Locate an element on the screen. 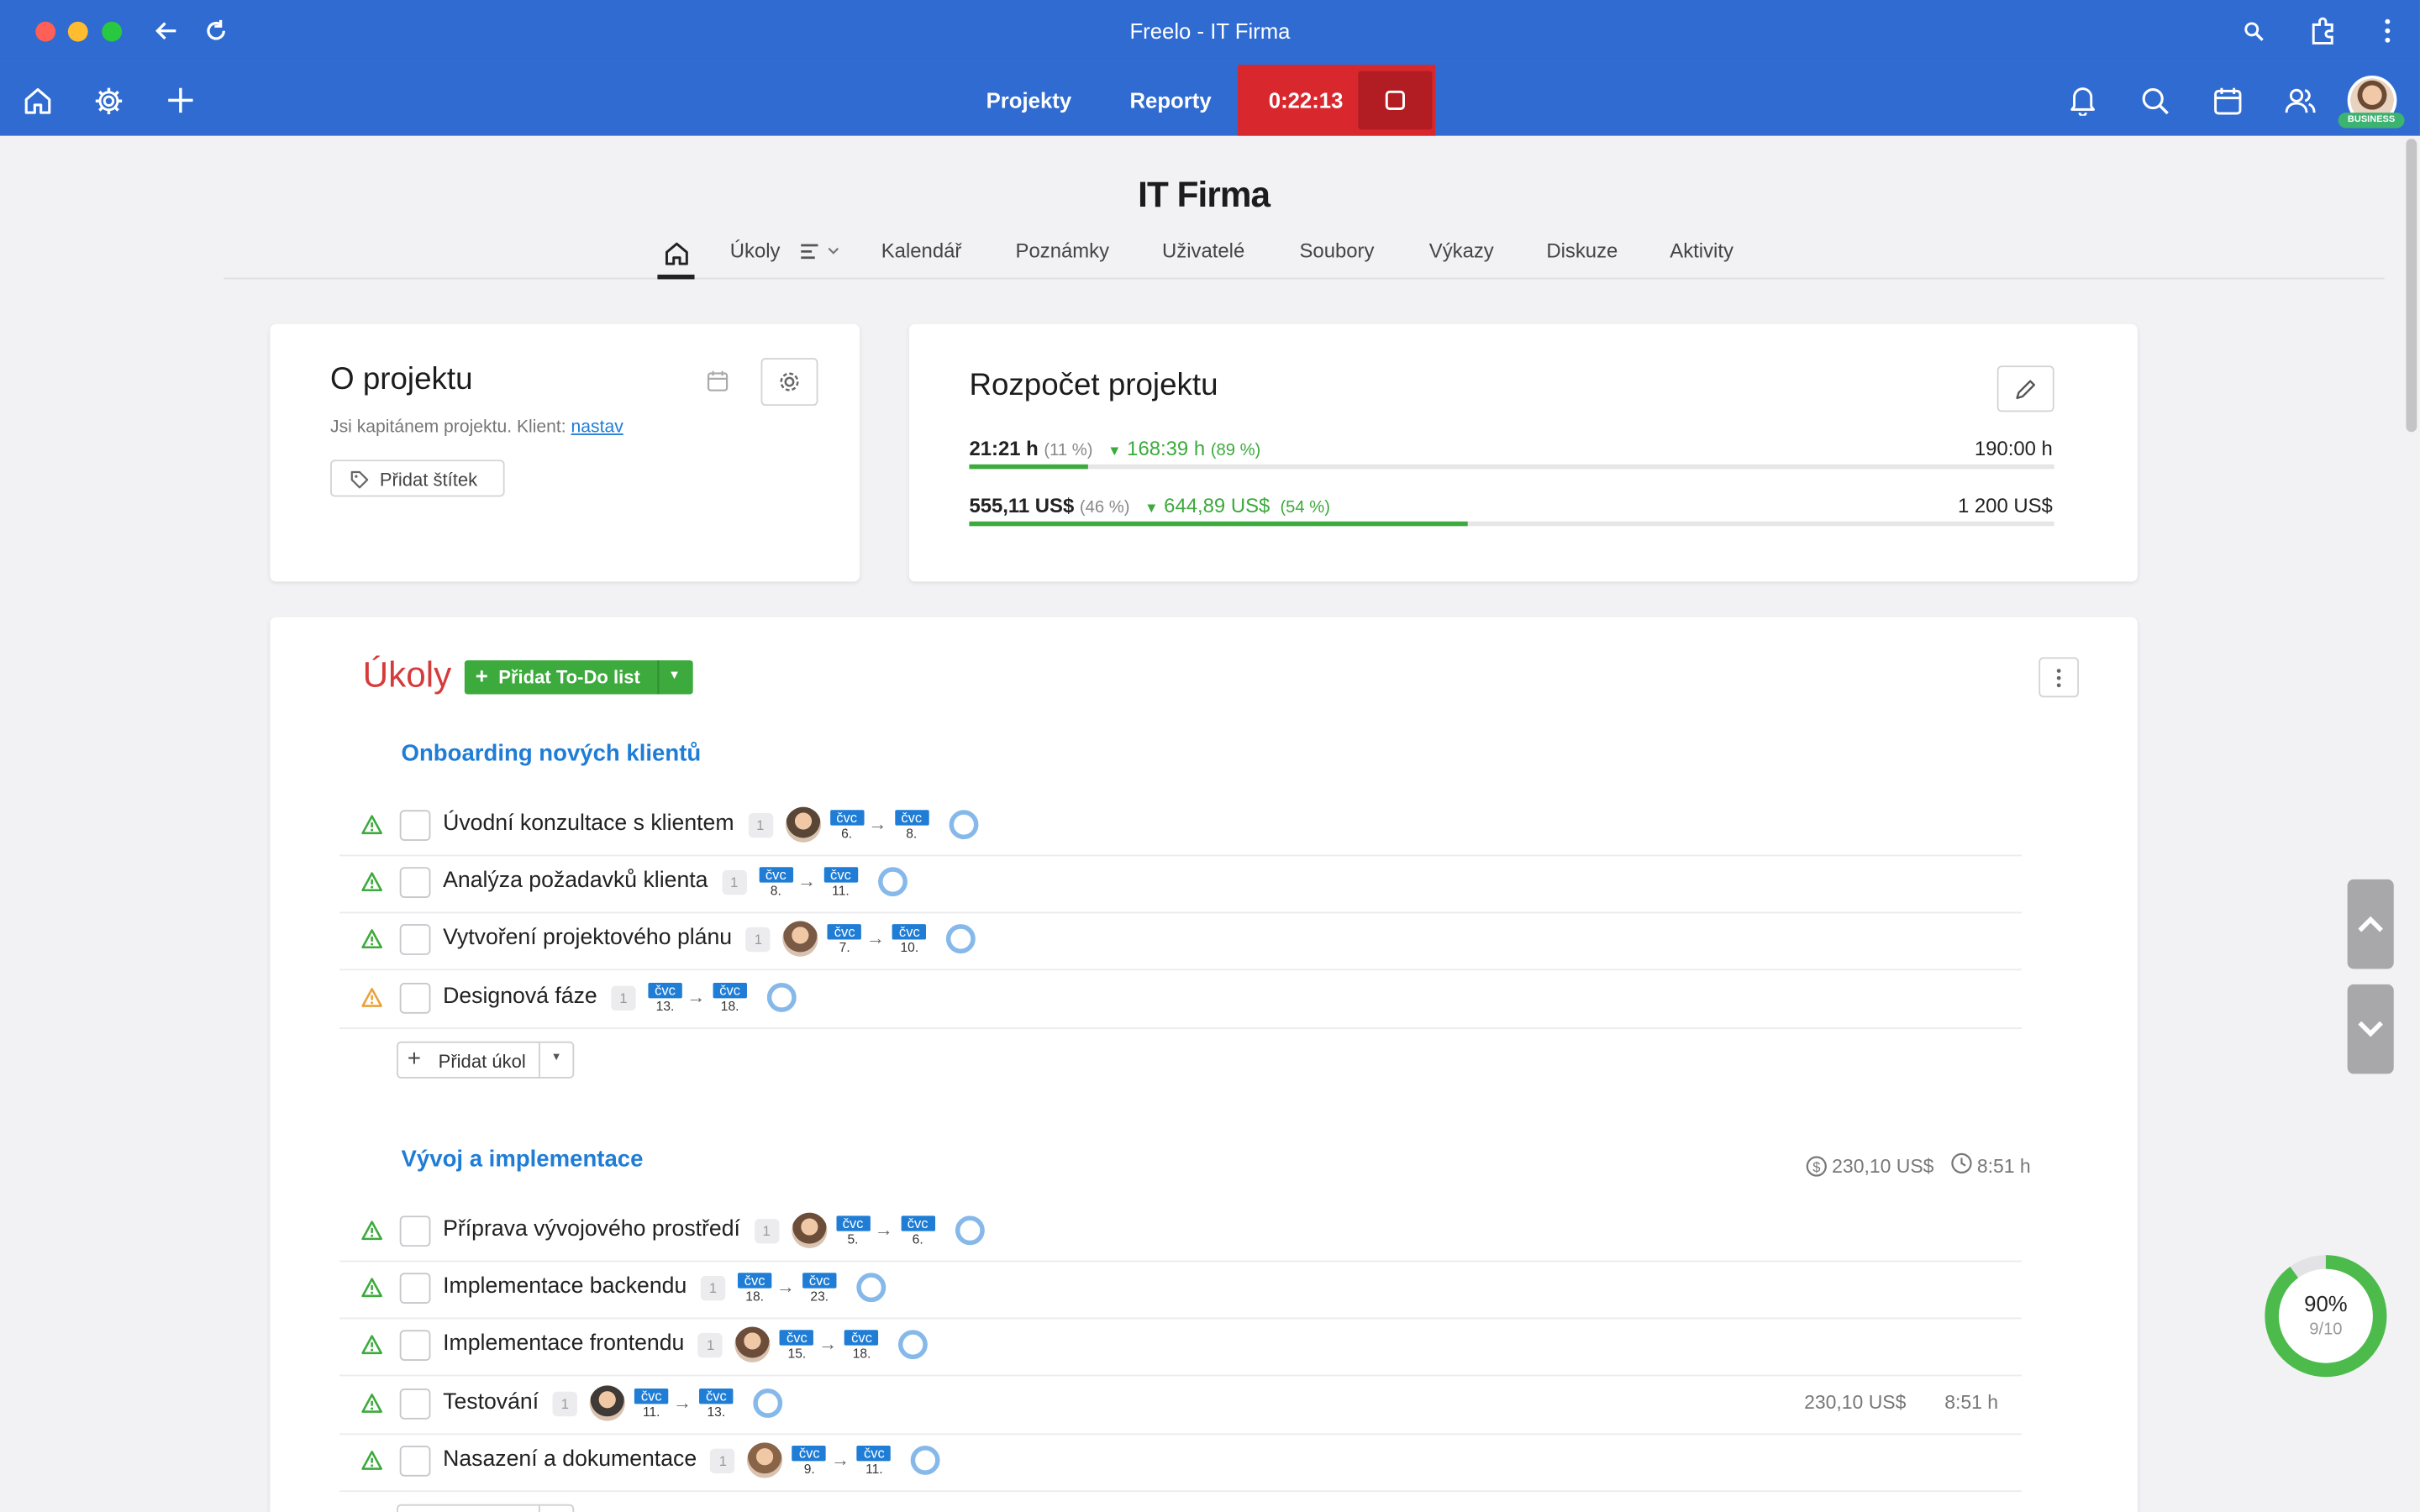  add-tag-label: Přidat štítek is located at coordinates (428, 480).